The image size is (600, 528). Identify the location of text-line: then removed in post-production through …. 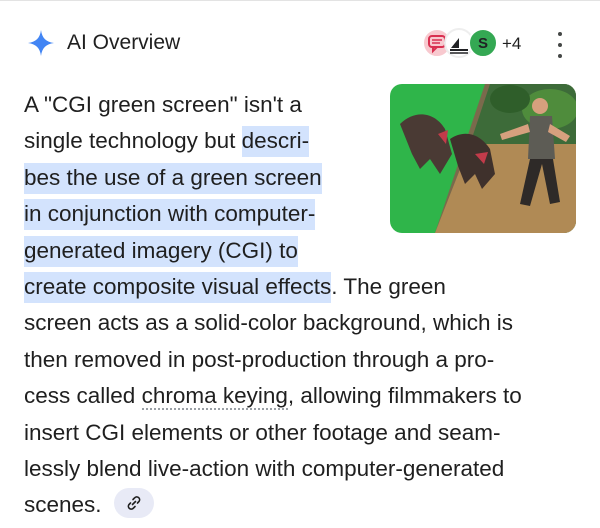
(259, 359).